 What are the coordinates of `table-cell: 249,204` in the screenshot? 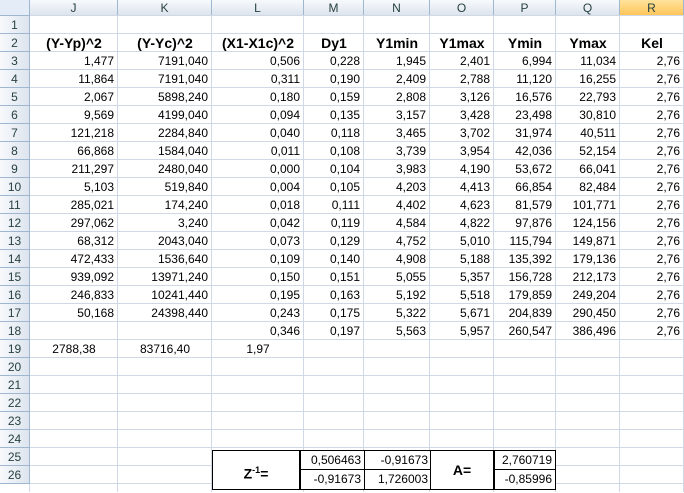 It's located at (588, 295).